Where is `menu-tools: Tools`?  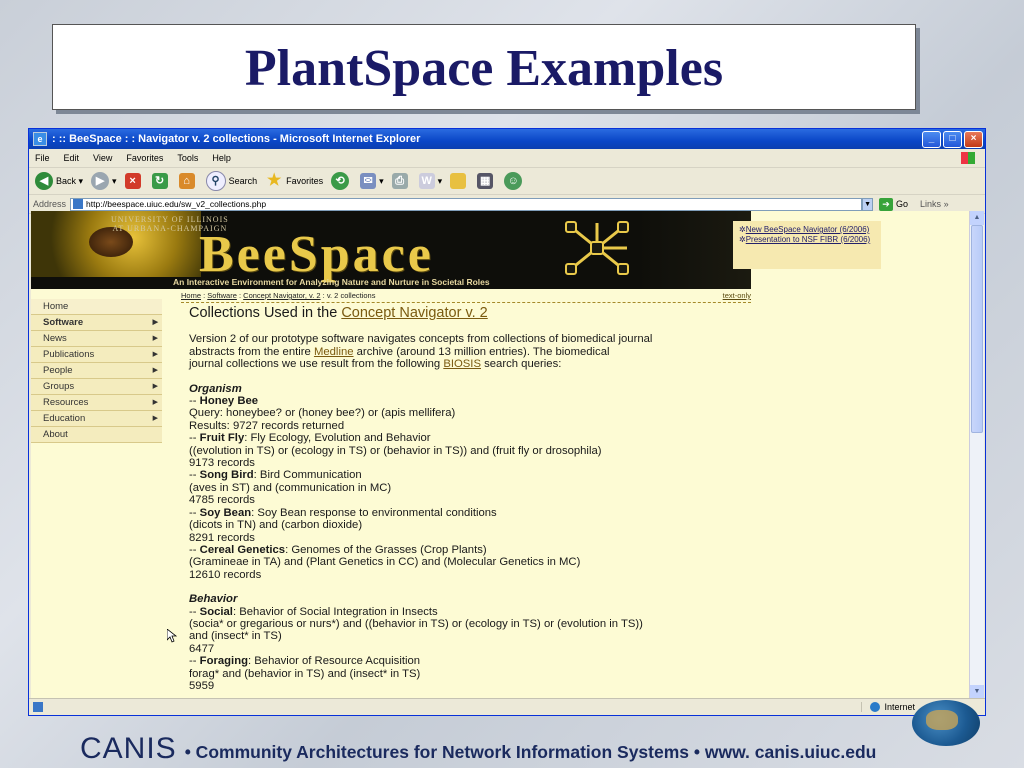
menu-tools: Tools is located at coordinates (187, 158).